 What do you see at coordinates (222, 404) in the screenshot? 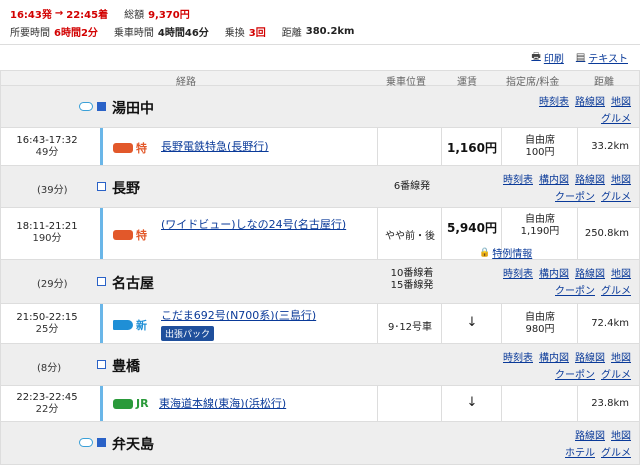
I see `train-name-link: 東海道本線(東海)(浜松行)` at bounding box center [222, 404].